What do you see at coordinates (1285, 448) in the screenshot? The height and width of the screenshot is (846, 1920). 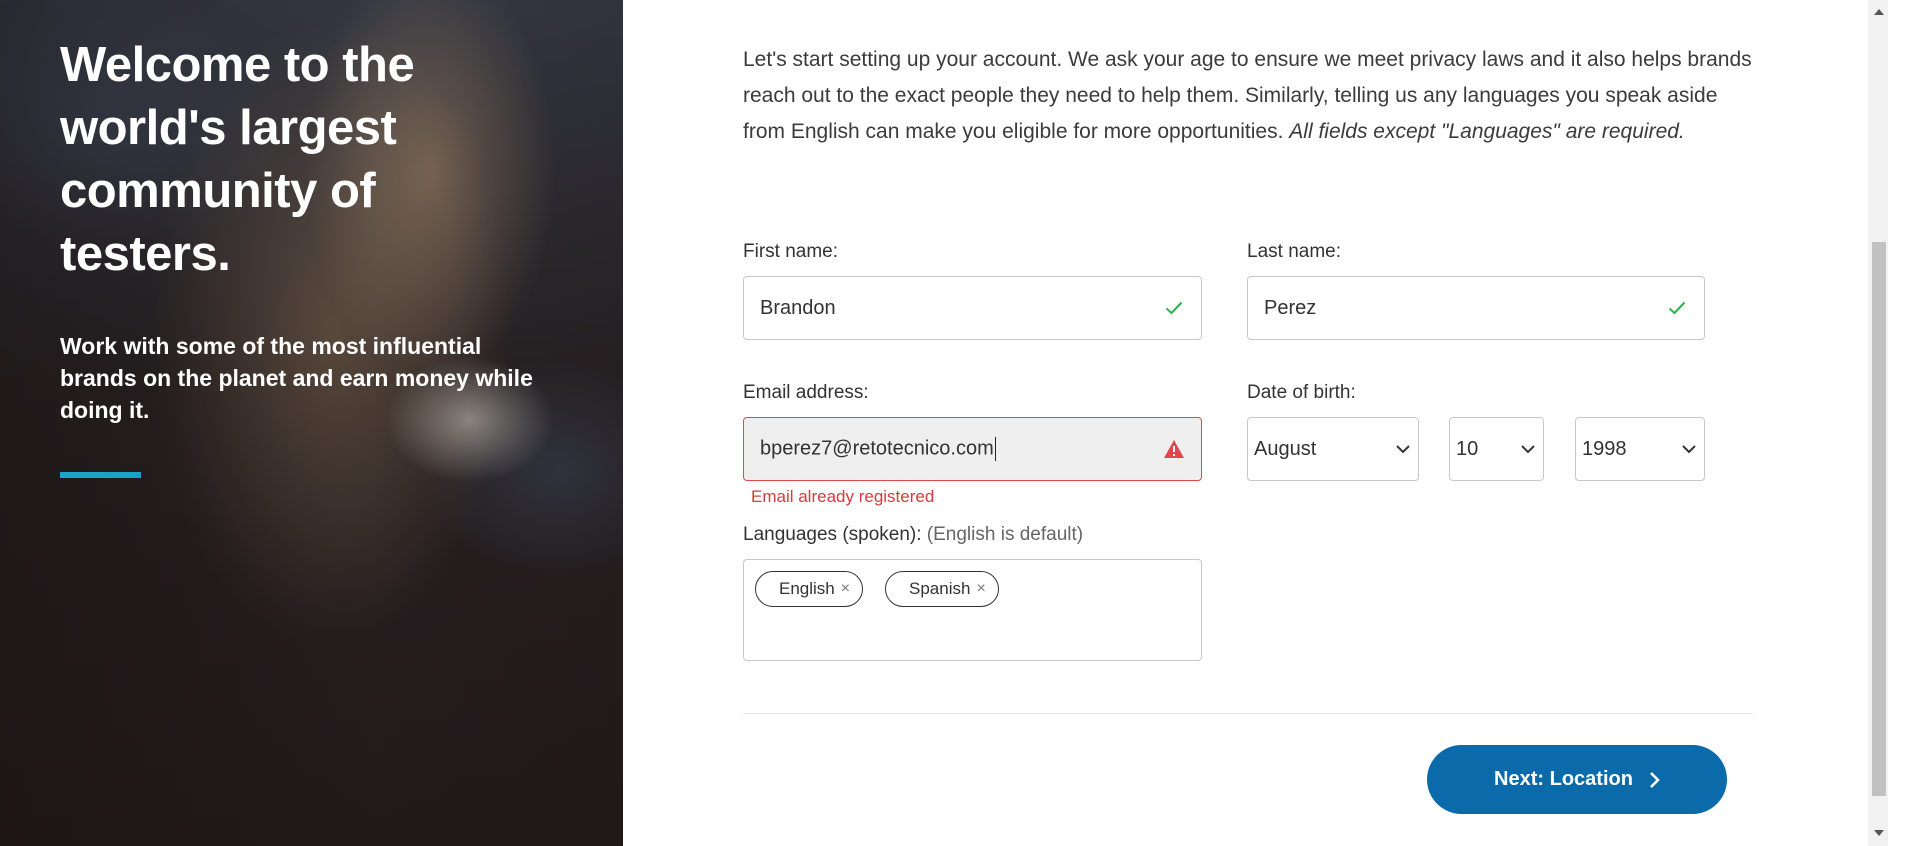 I see `dob-month-value: August` at bounding box center [1285, 448].